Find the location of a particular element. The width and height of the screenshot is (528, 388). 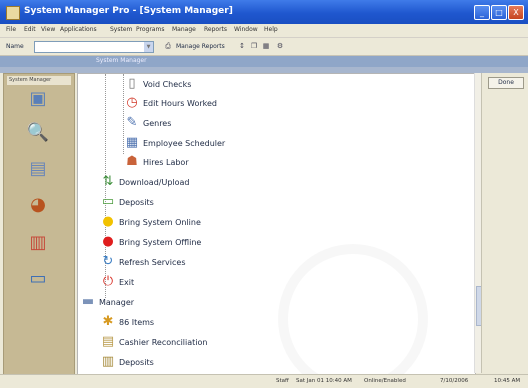

watermark-logo is located at coordinates (353, 309).